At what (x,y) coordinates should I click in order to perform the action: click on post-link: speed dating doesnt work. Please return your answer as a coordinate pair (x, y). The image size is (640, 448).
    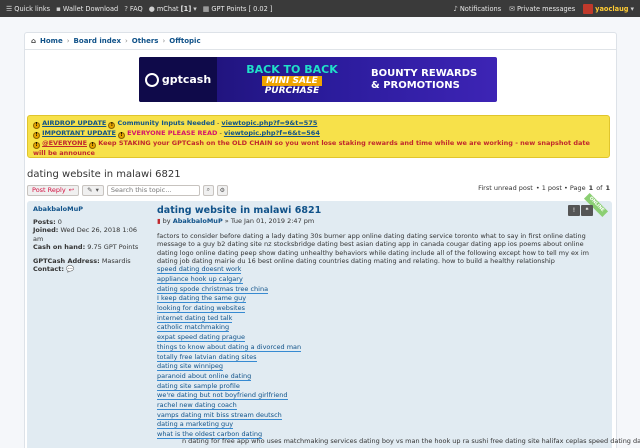
    Looking at the image, I should click on (199, 270).